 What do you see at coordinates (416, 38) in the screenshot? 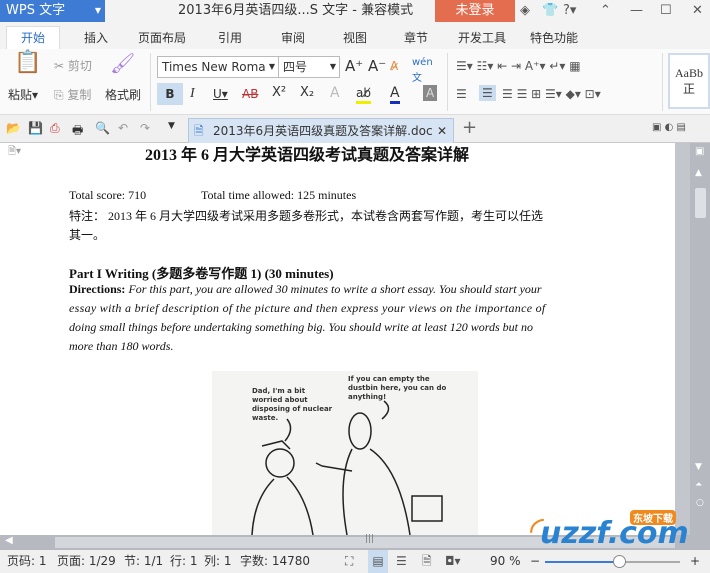
I see `tab-chapter: 章节` at bounding box center [416, 38].